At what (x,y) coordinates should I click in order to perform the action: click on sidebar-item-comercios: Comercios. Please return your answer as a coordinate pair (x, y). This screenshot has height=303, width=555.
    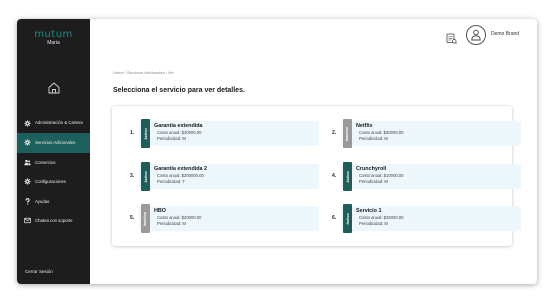
    Looking at the image, I should click on (53, 163).